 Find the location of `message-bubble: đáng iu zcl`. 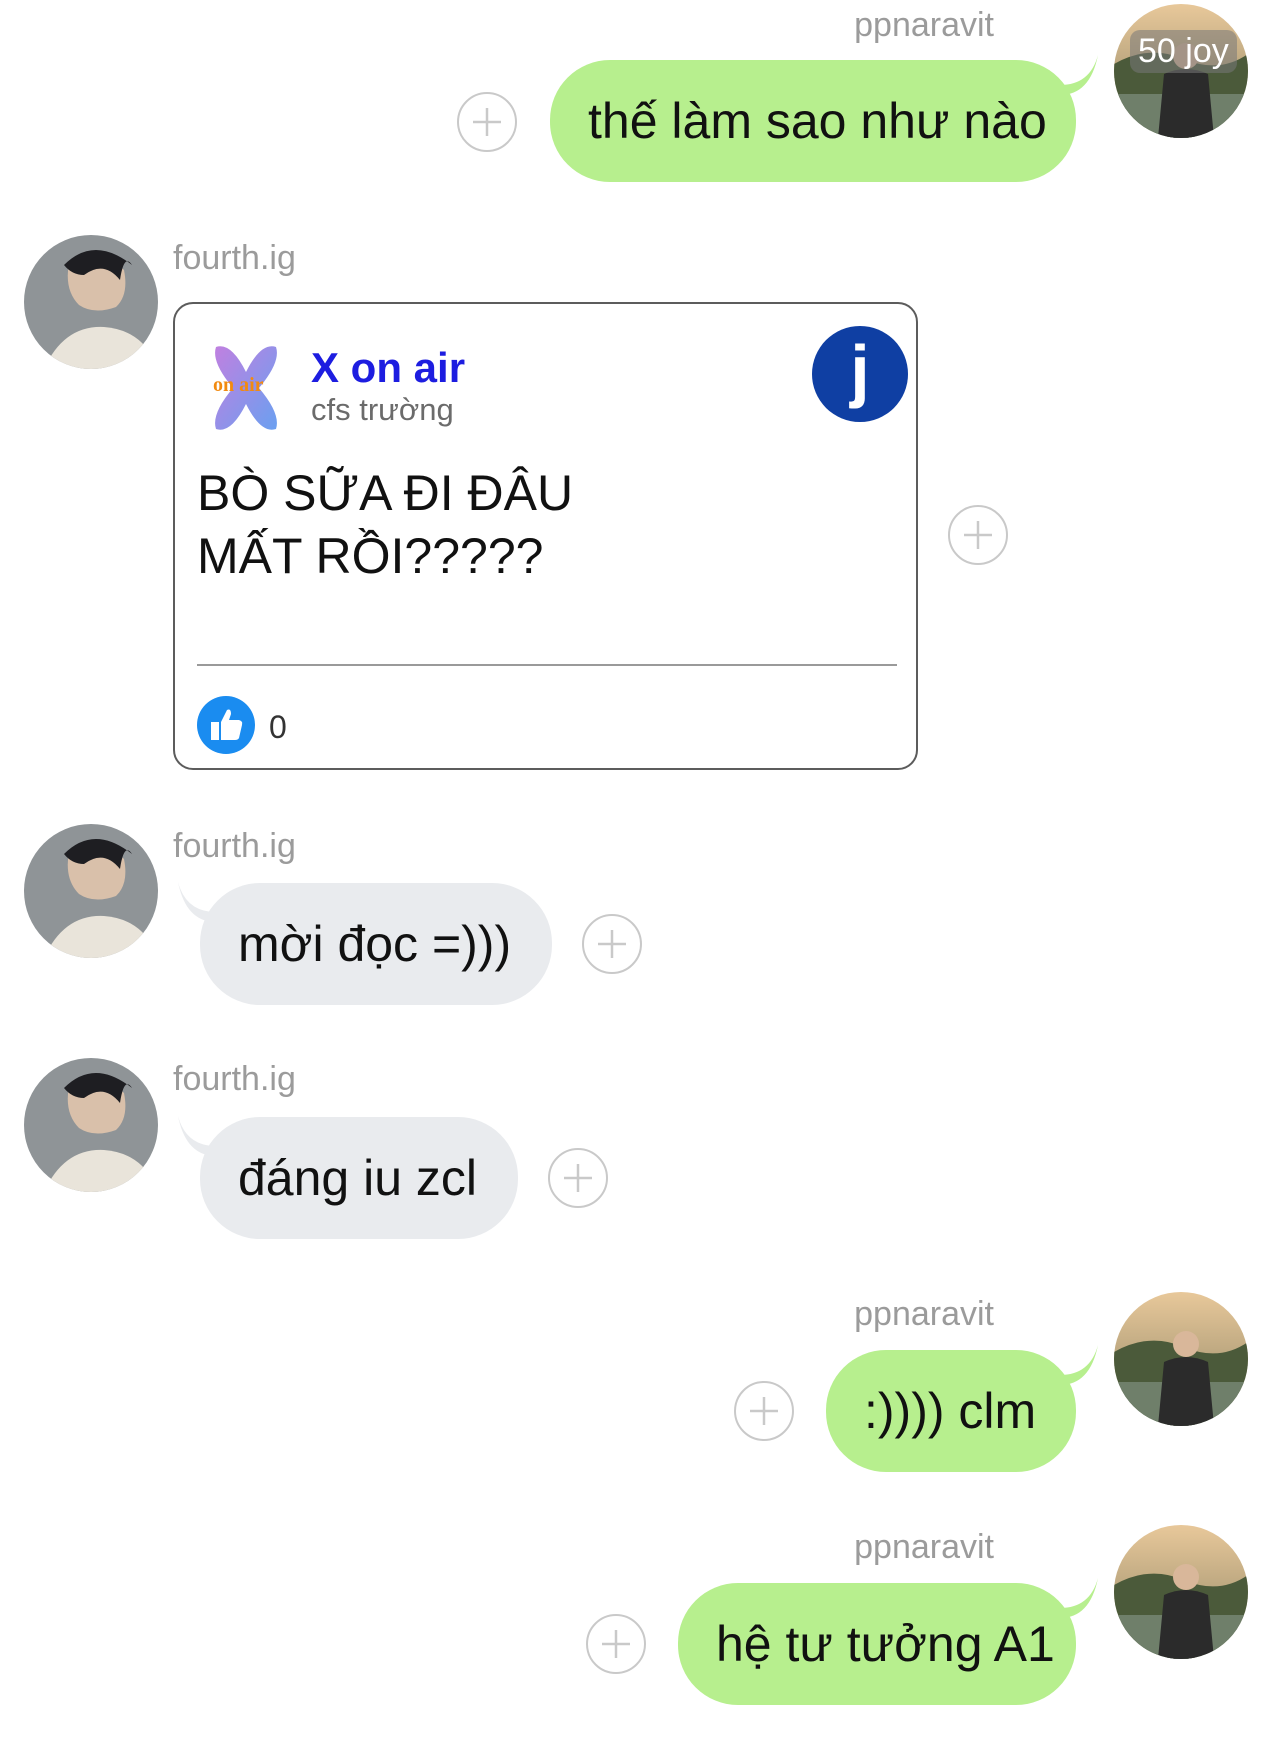

message-bubble: đáng iu zcl is located at coordinates (359, 1178).